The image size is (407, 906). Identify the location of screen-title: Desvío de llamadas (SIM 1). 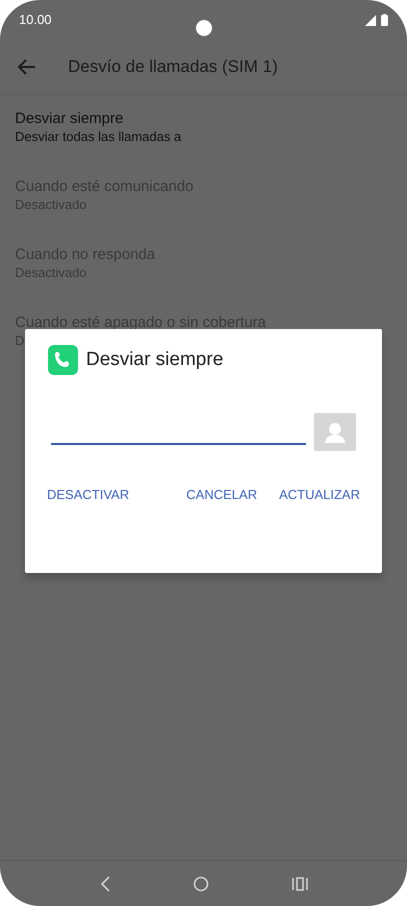
(173, 67).